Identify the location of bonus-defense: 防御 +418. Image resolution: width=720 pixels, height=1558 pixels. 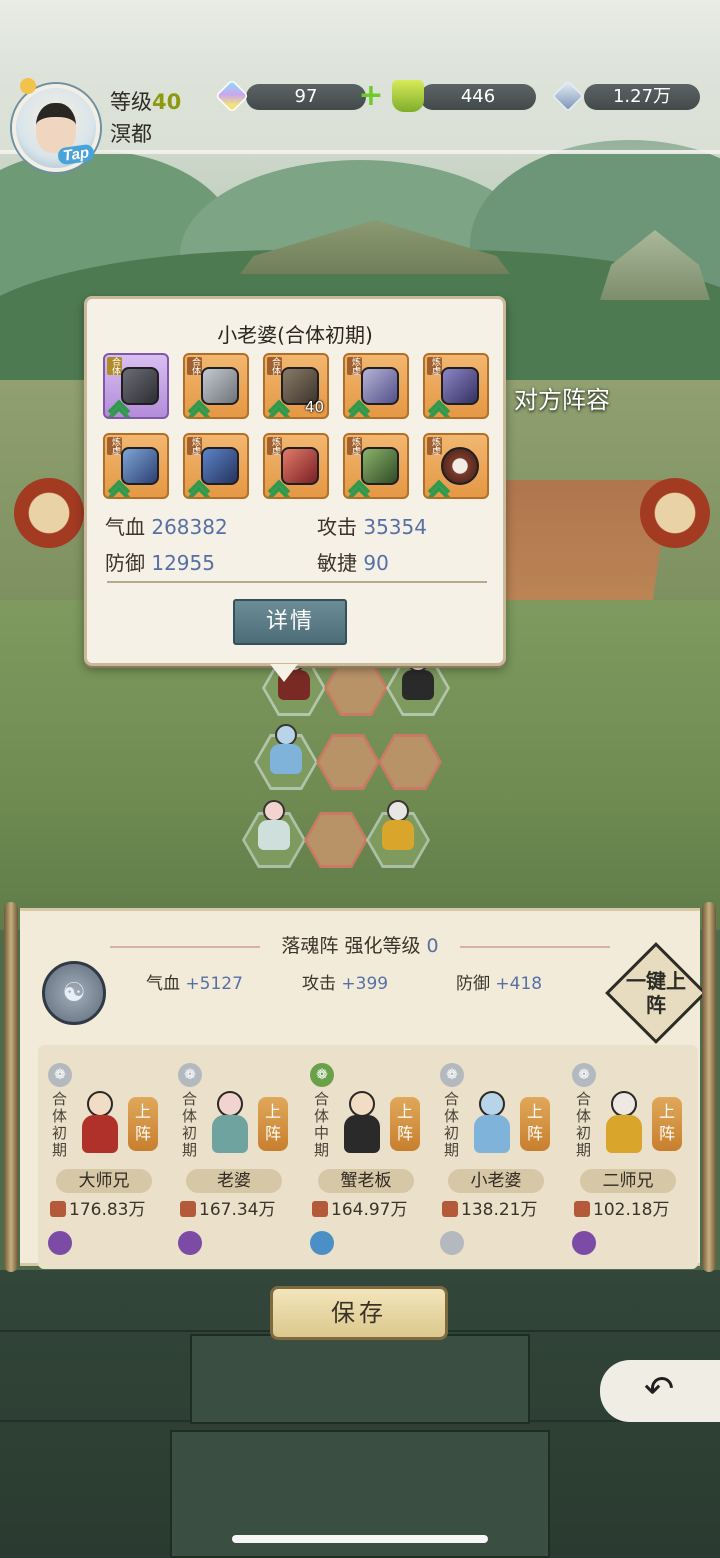
(499, 984).